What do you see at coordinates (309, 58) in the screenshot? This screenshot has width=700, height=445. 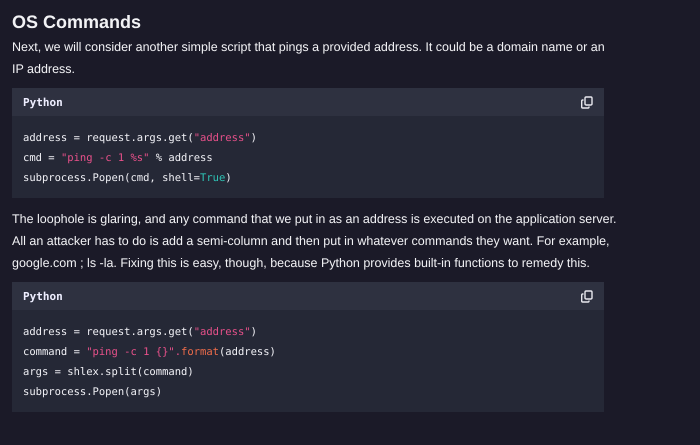 I see `paragraph: Next, we will consider another simple script that pings a provided address. It could be a domain name or an IP address.` at bounding box center [309, 58].